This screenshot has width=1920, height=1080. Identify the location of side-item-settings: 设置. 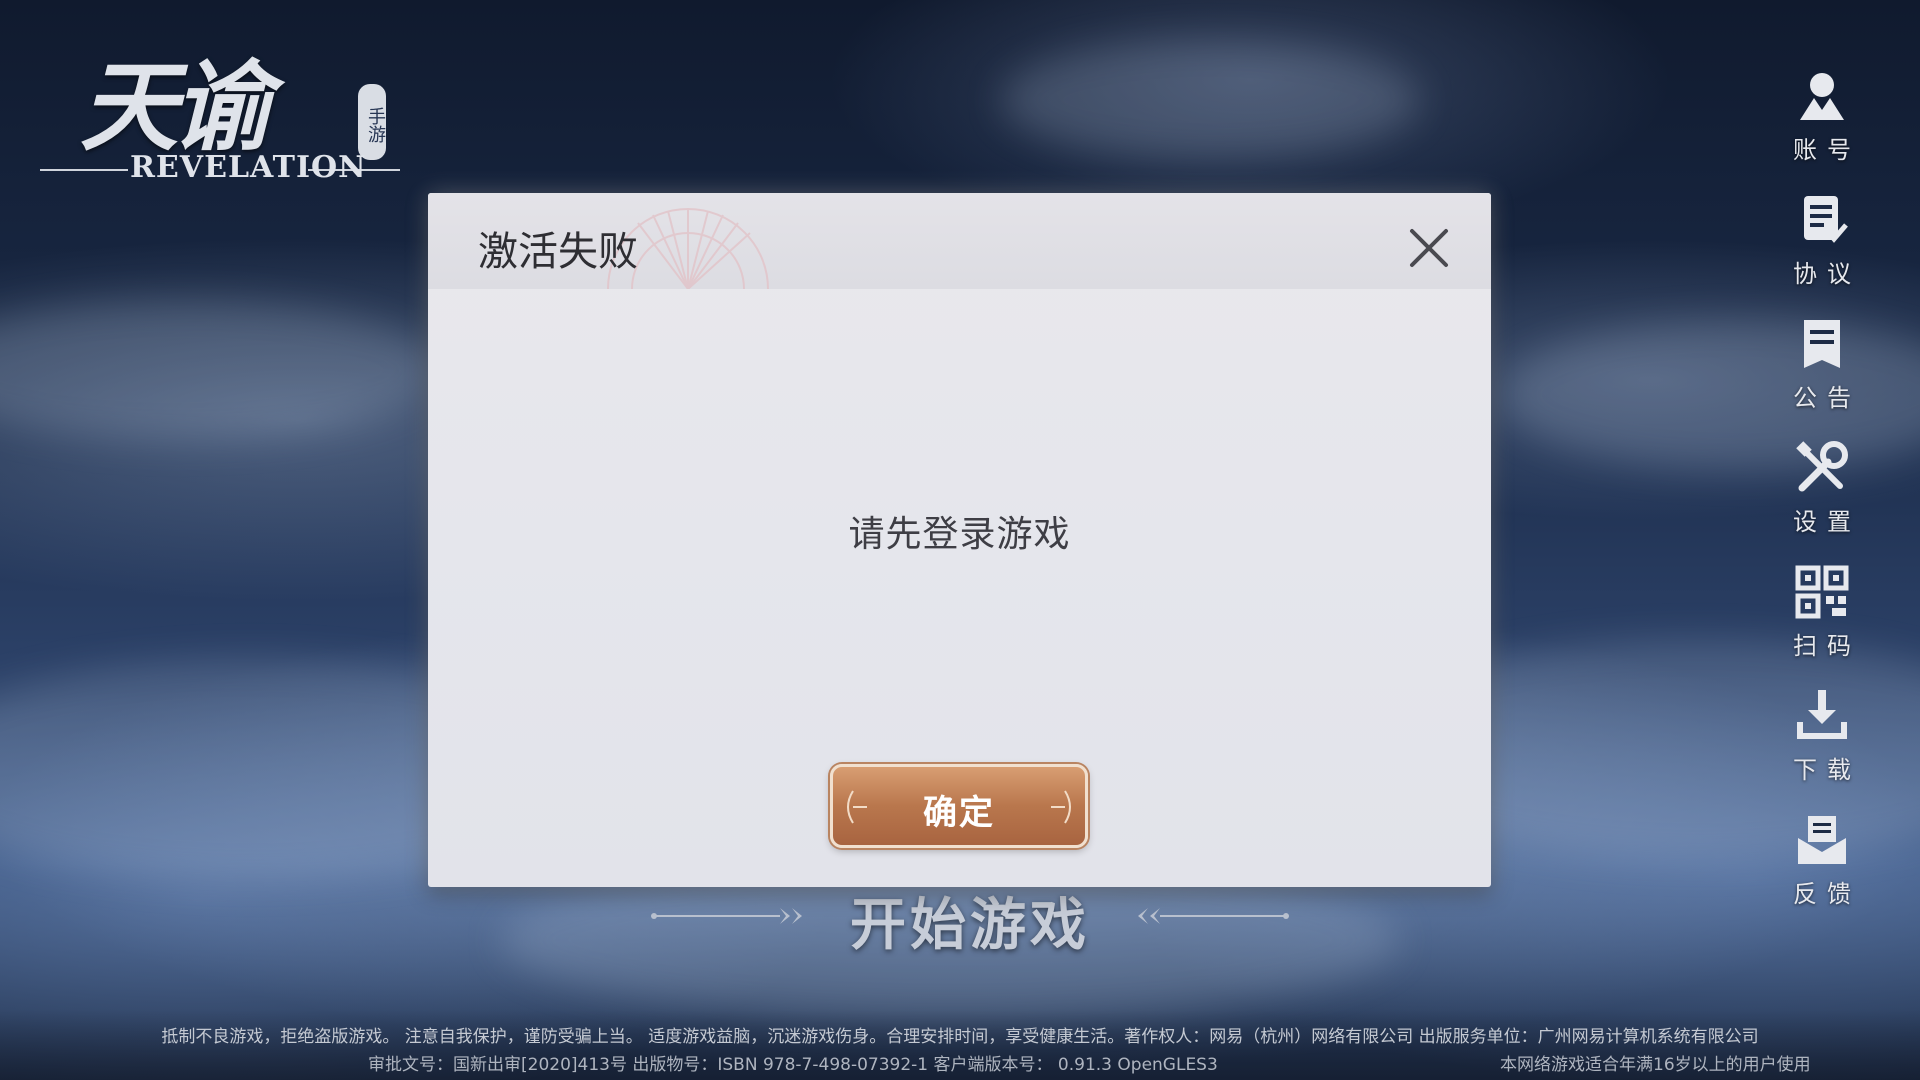
(1822, 496).